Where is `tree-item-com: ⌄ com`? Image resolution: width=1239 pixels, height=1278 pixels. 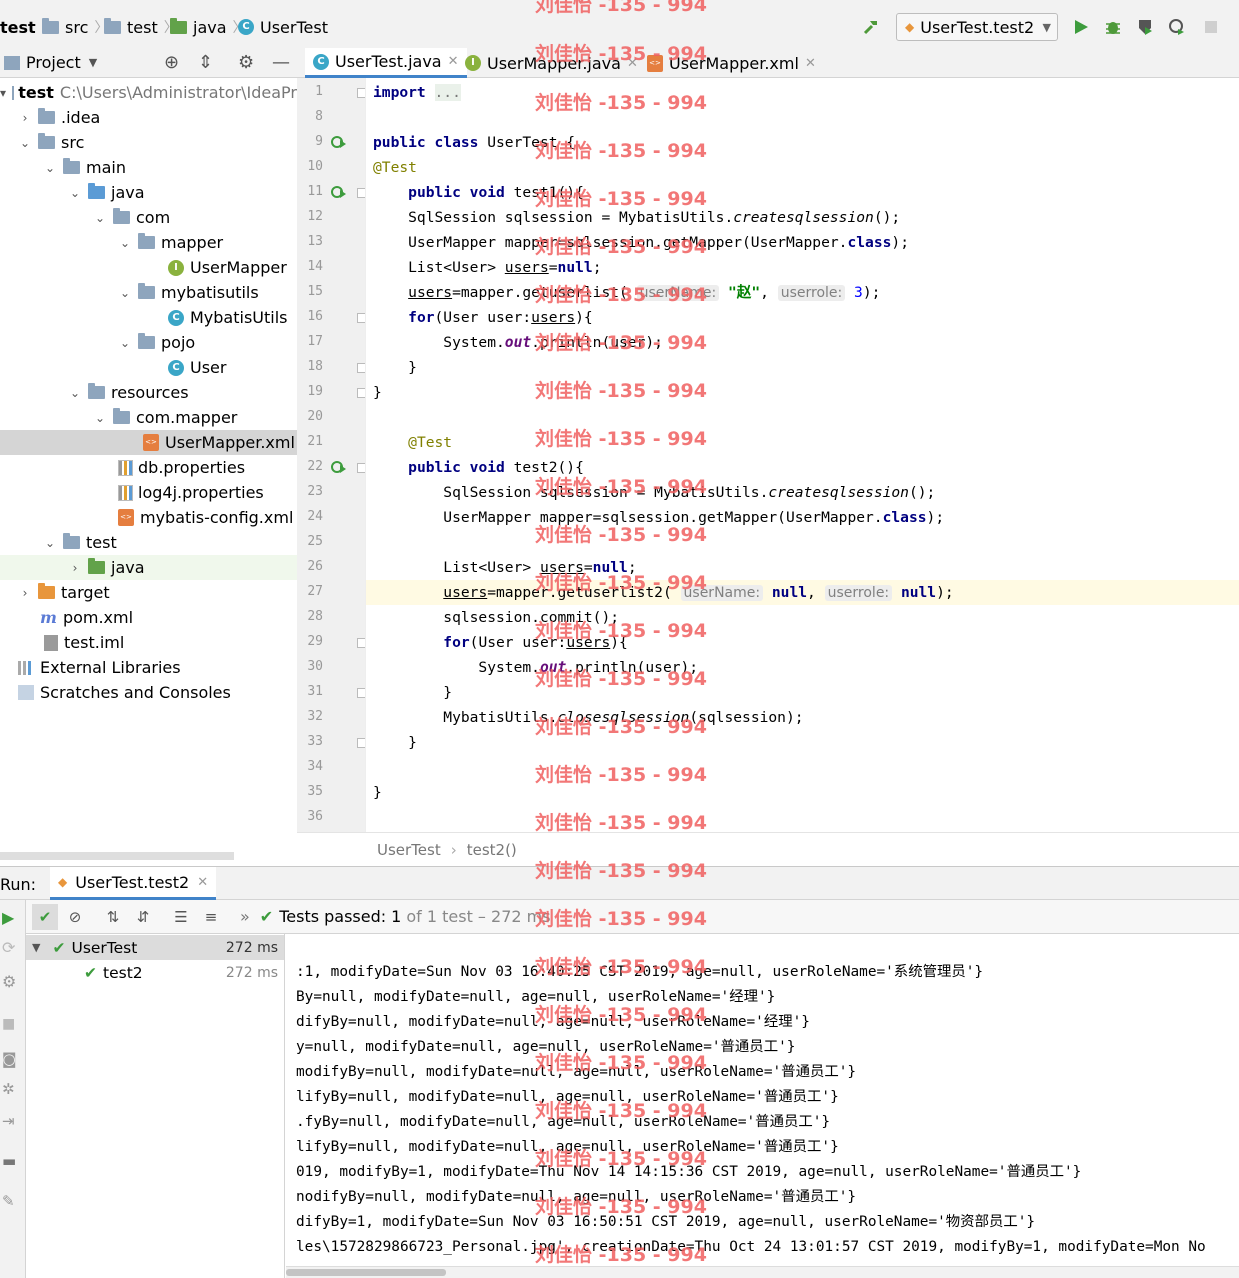 tree-item-com: ⌄ com is located at coordinates (148, 217).